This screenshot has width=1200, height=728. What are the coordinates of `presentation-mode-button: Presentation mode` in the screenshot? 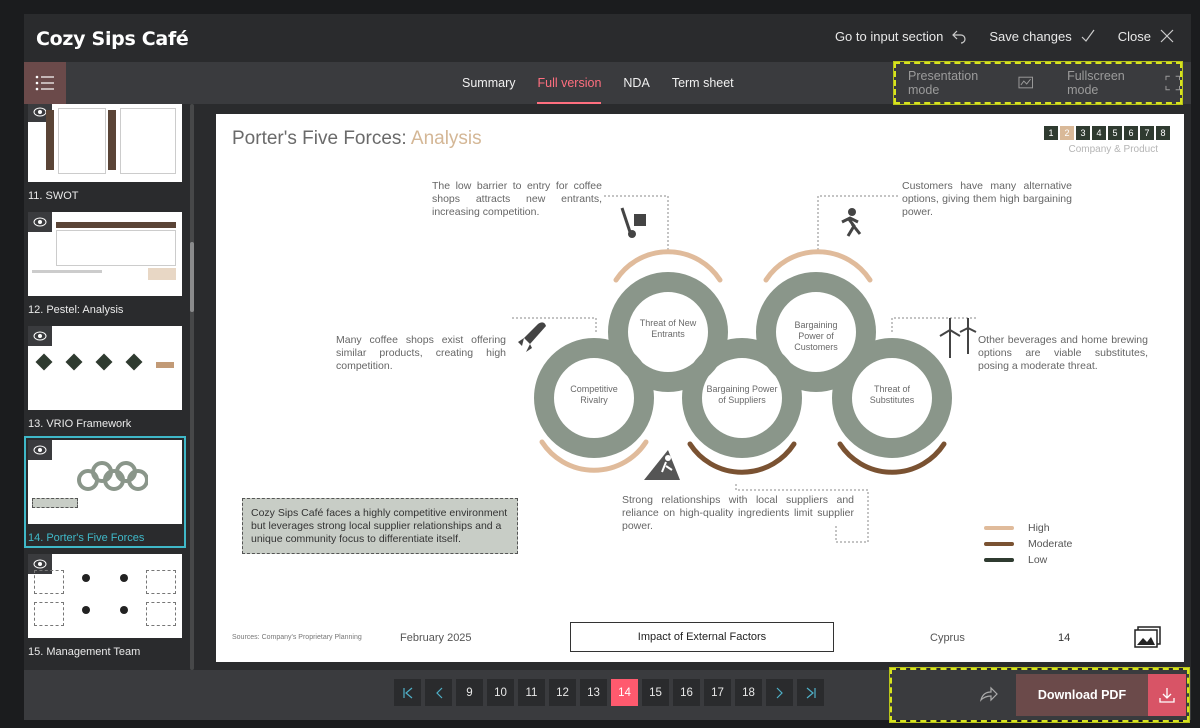 It's located at (970, 83).